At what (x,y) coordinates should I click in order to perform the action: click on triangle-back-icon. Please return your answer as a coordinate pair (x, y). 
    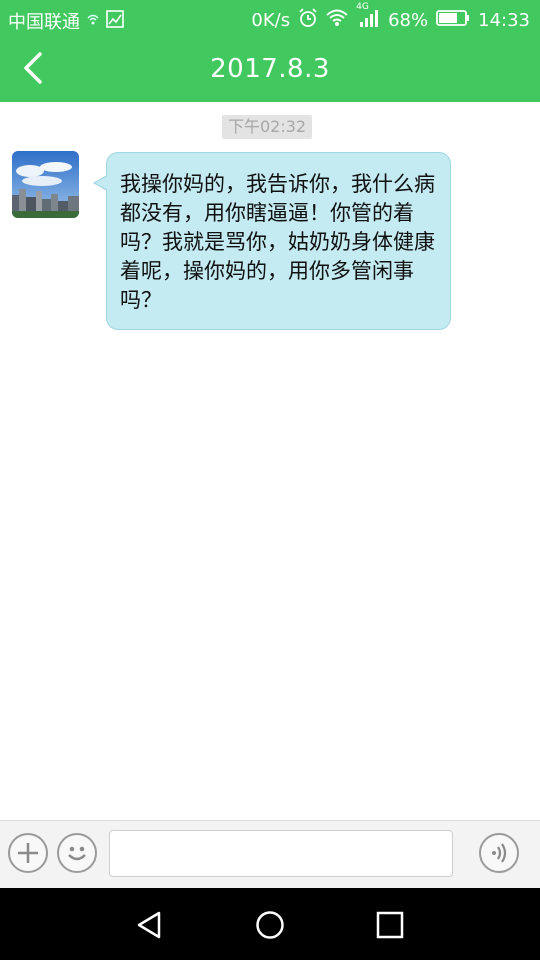
    Looking at the image, I should click on (149, 925).